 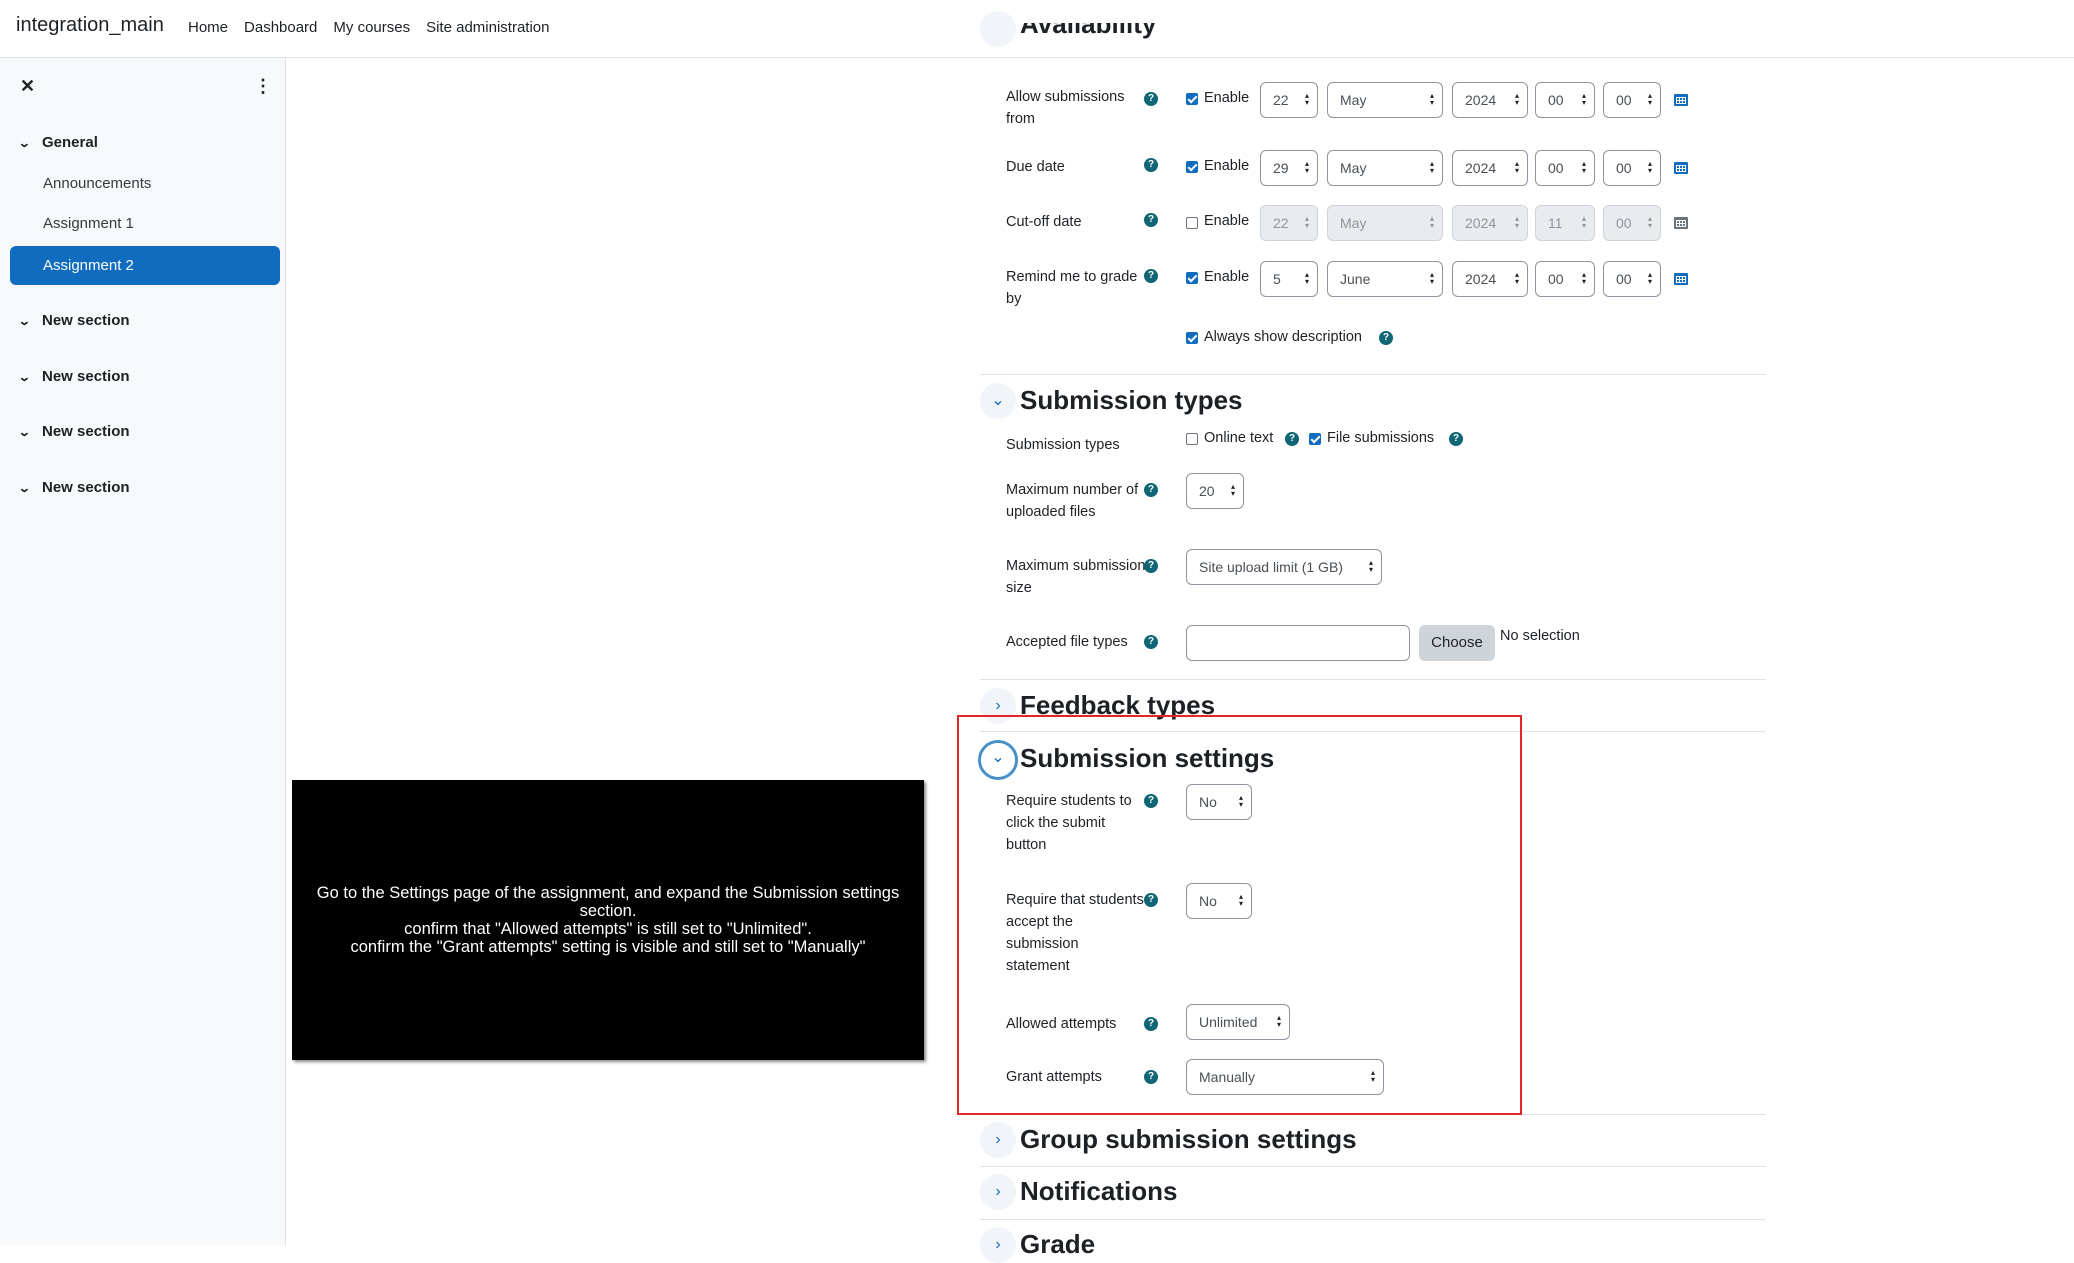 What do you see at coordinates (1289, 279) in the screenshot?
I see `remind-grade-day-select: 5` at bounding box center [1289, 279].